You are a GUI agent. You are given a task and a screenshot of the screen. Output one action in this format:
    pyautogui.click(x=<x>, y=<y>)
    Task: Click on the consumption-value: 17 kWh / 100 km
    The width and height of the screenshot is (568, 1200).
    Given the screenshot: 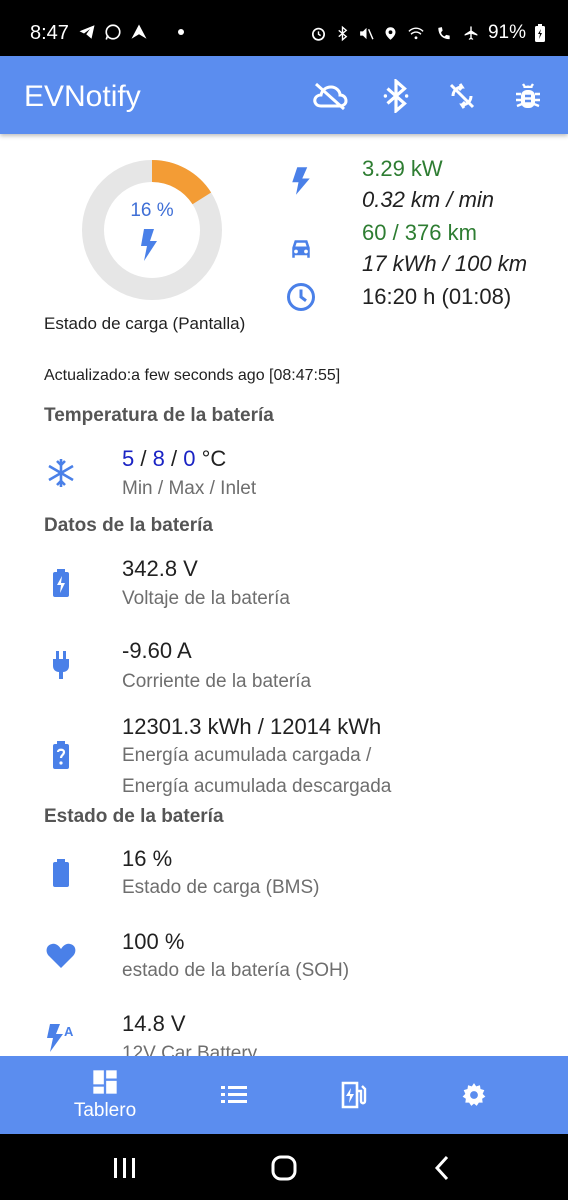 What is the action you would take?
    pyautogui.click(x=445, y=263)
    